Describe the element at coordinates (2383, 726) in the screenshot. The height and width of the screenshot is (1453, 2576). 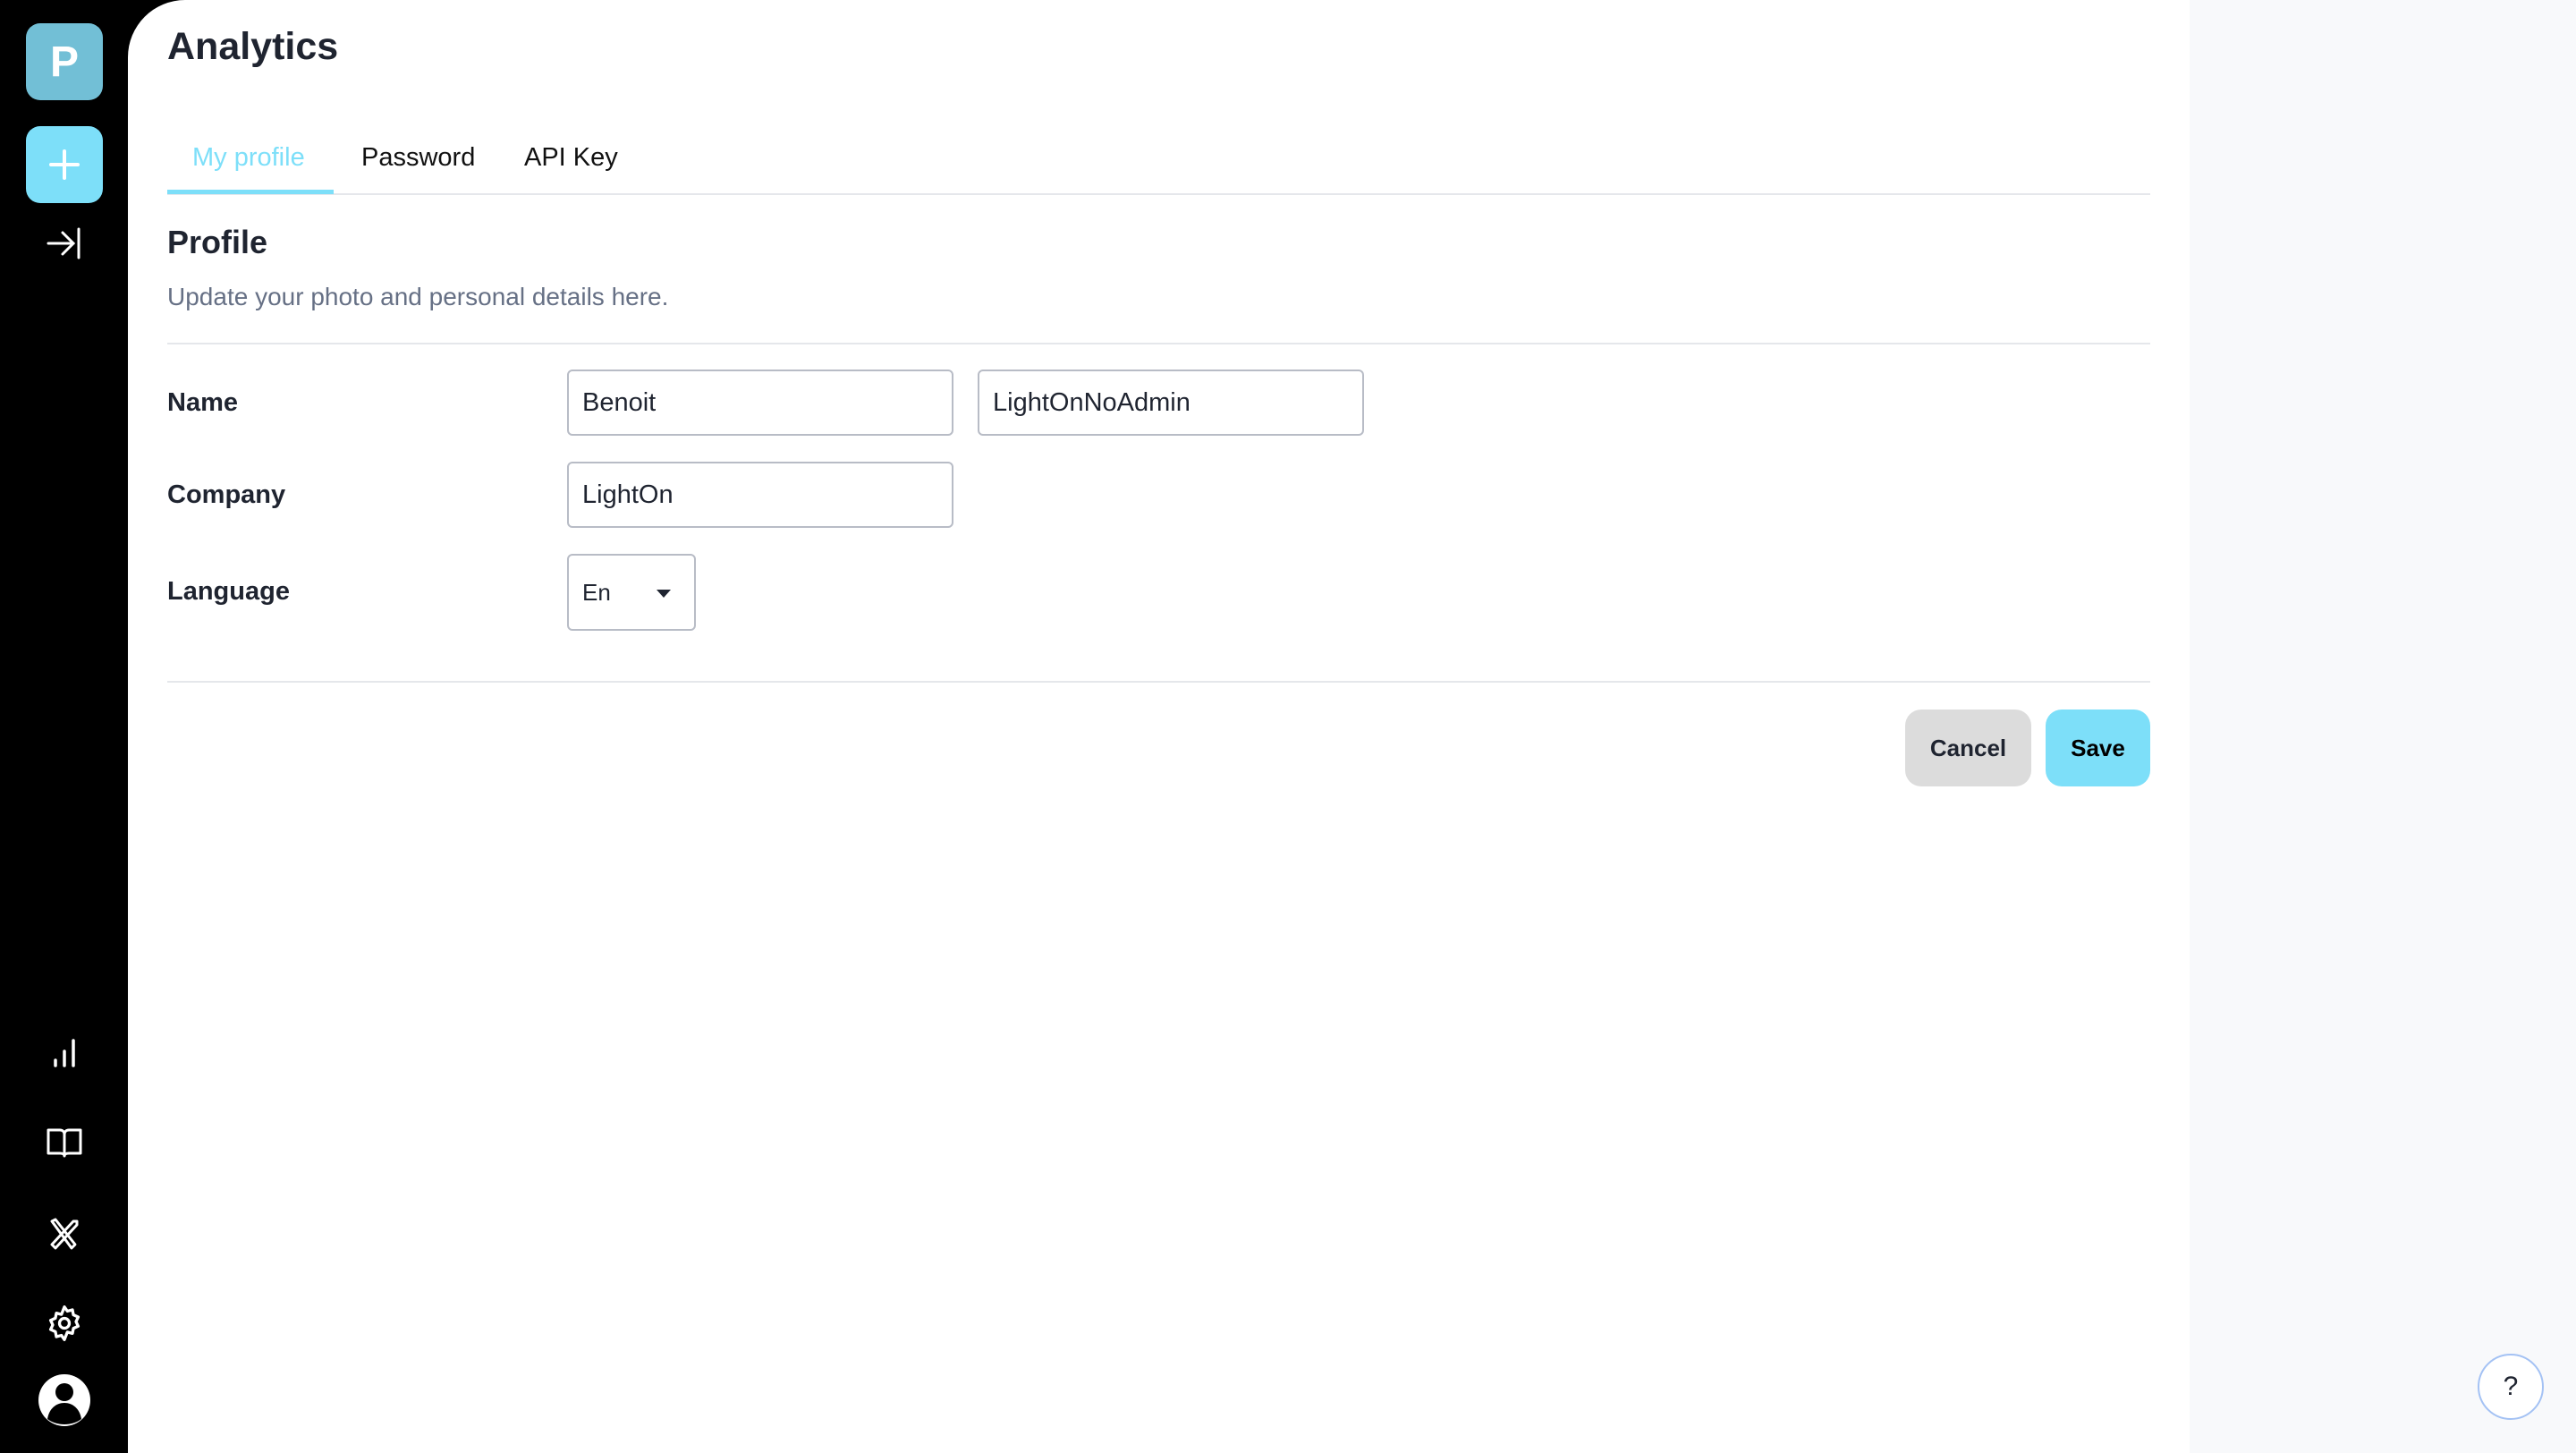
I see `right-panel` at that location.